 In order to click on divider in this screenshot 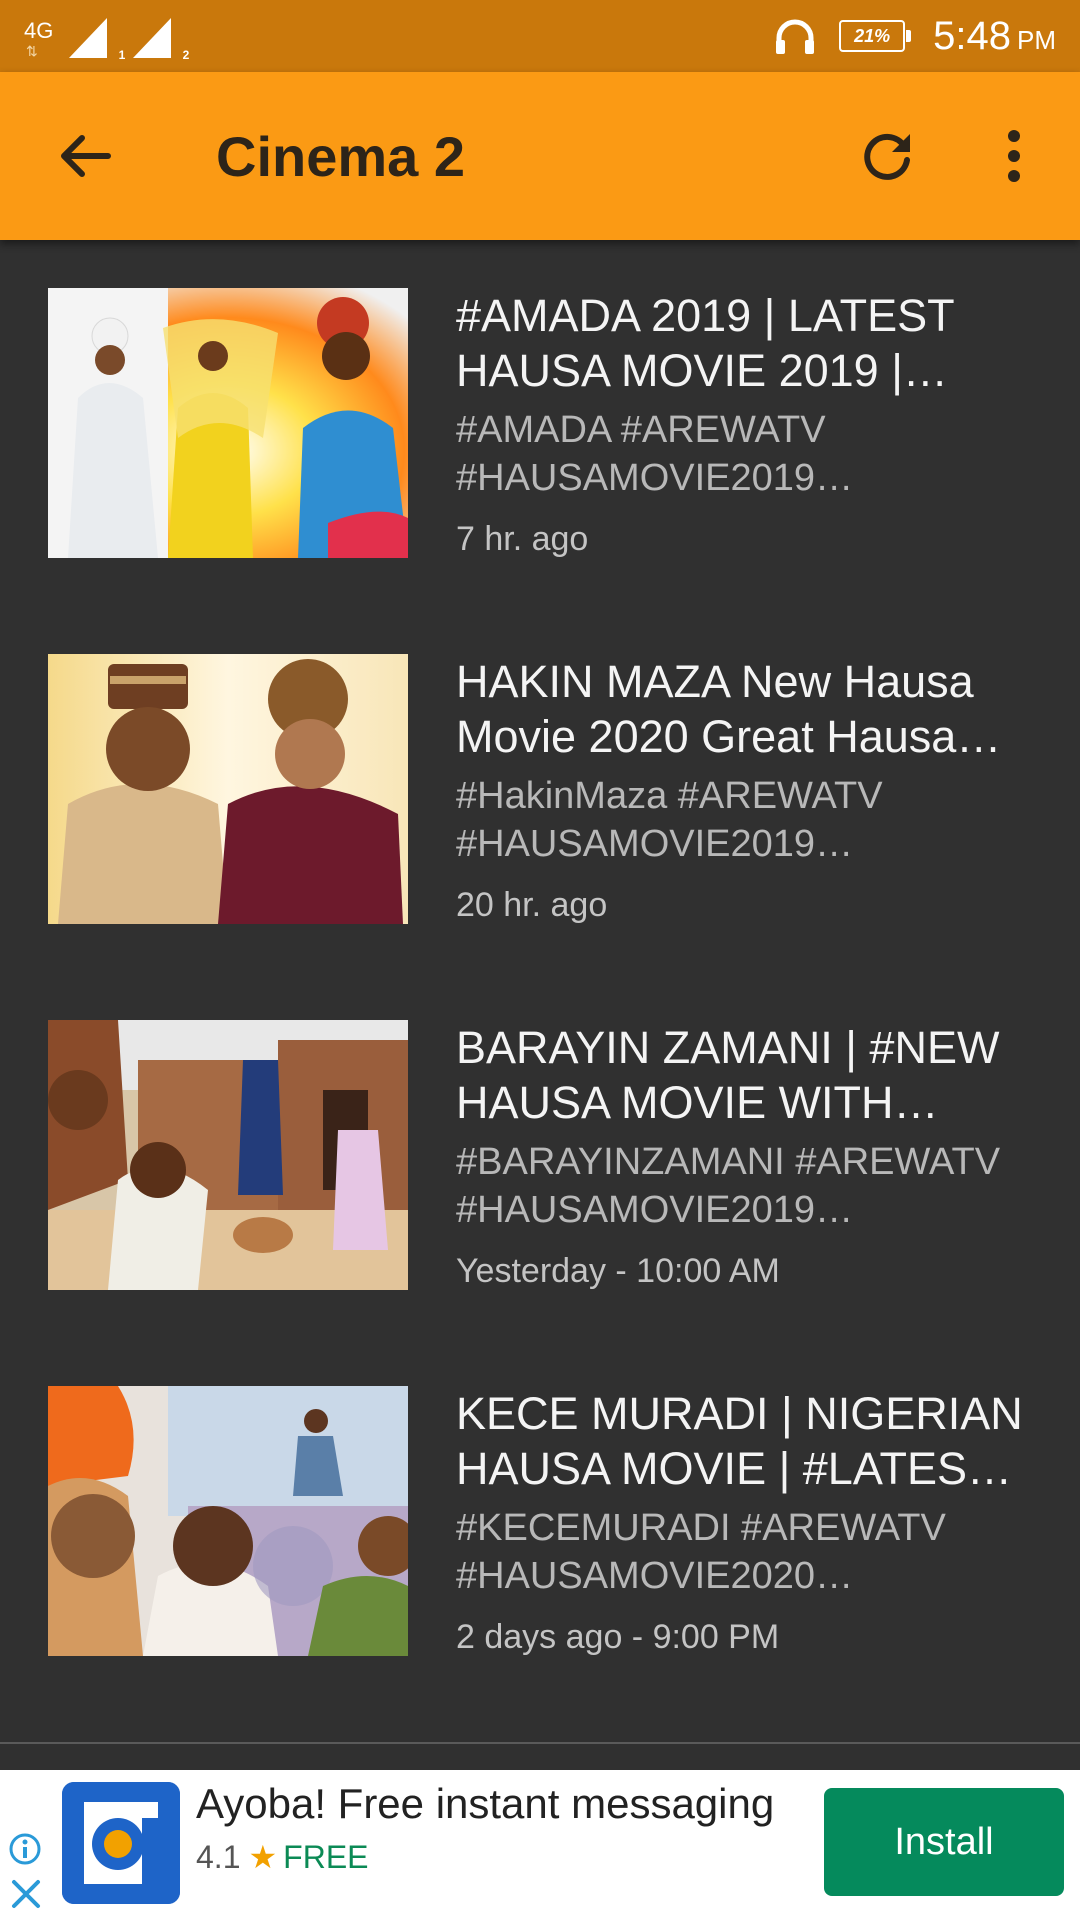, I will do `click(540, 1743)`.